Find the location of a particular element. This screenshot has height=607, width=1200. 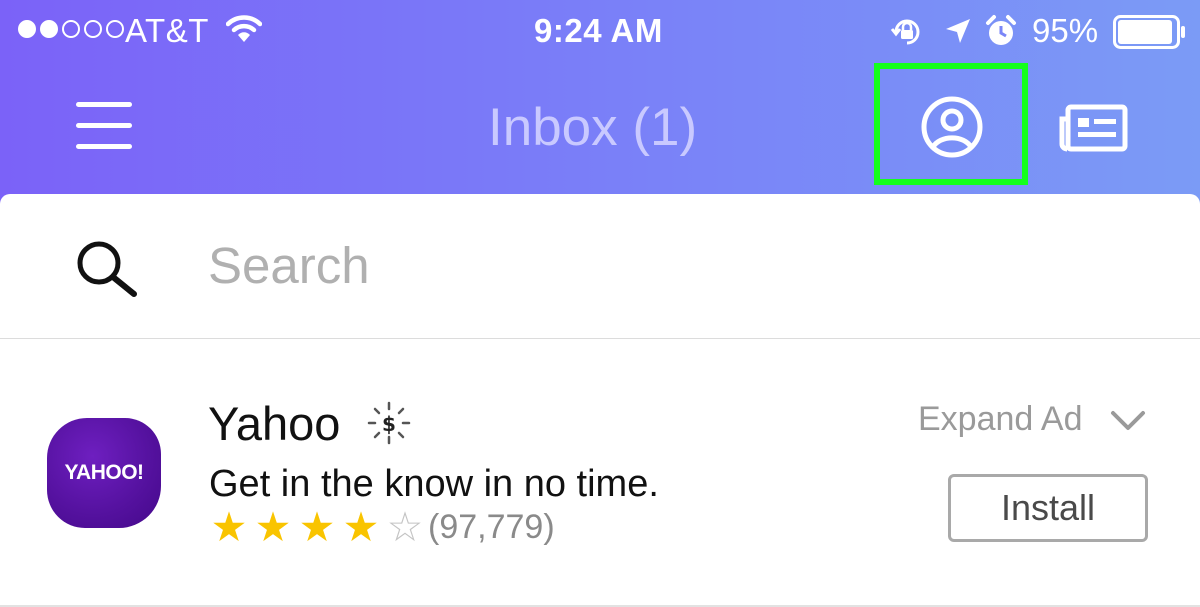

sponsored-dollar-icon: $ is located at coordinates (389, 425).